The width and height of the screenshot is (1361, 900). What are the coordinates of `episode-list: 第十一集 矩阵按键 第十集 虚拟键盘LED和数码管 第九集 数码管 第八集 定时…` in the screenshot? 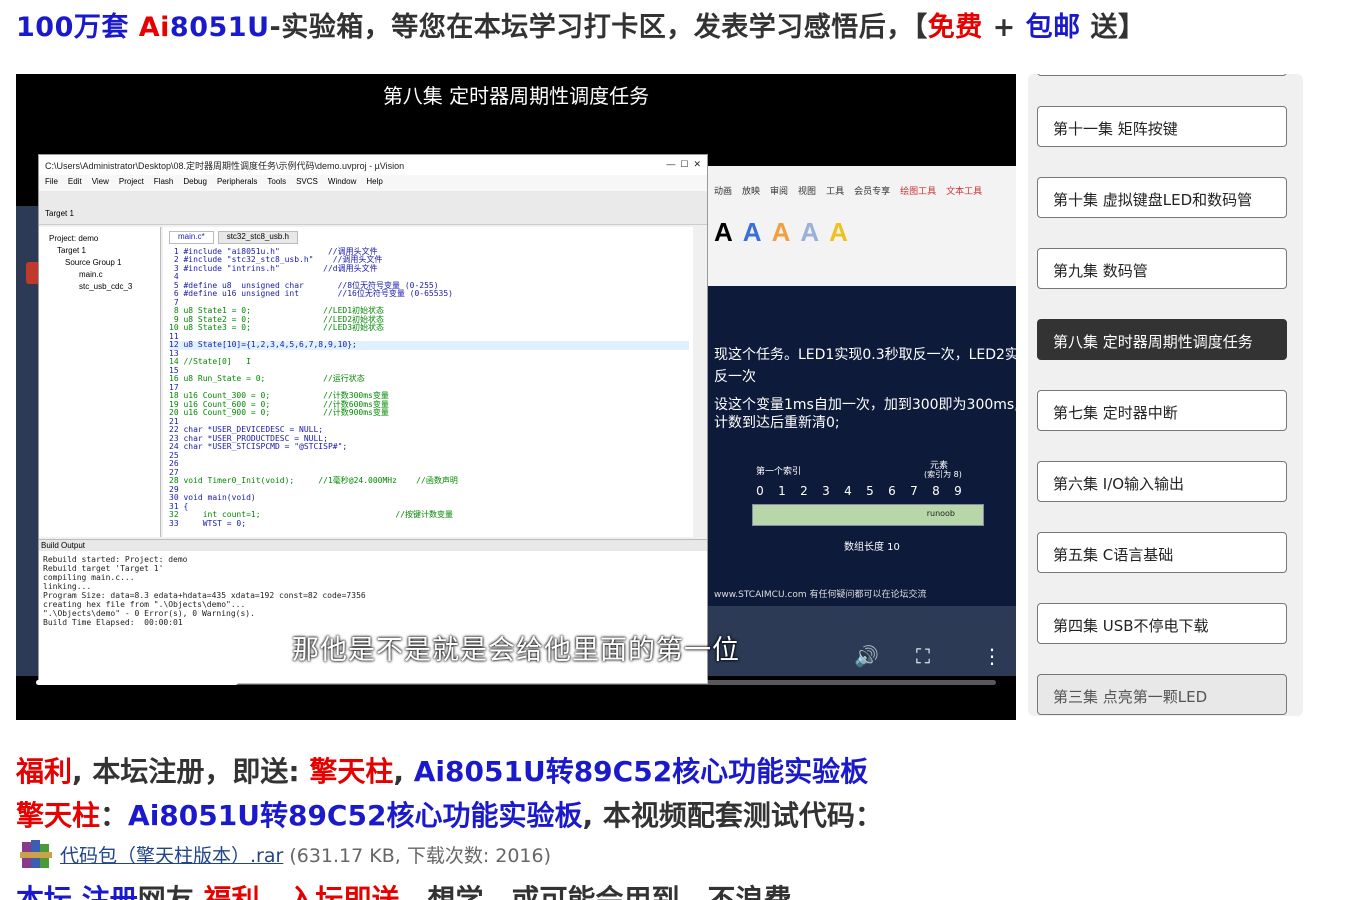 It's located at (1165, 395).